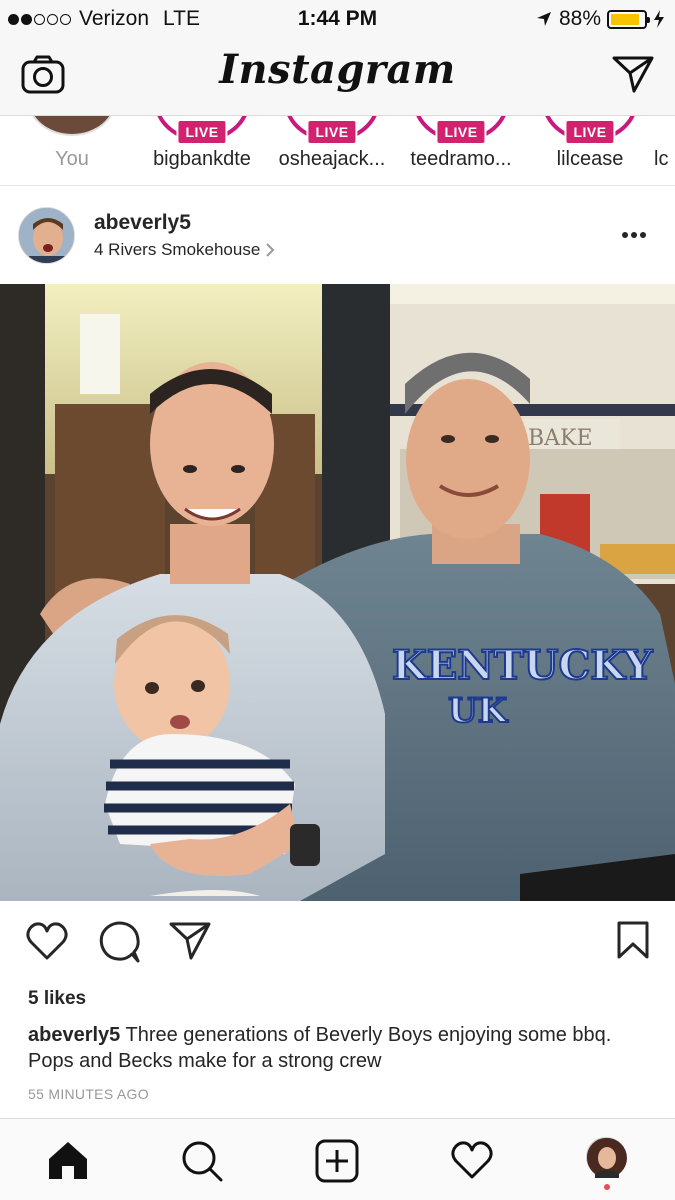 The height and width of the screenshot is (1200, 675). Describe the element at coordinates (142, 223) in the screenshot. I see `post-username: abeverly5` at that location.